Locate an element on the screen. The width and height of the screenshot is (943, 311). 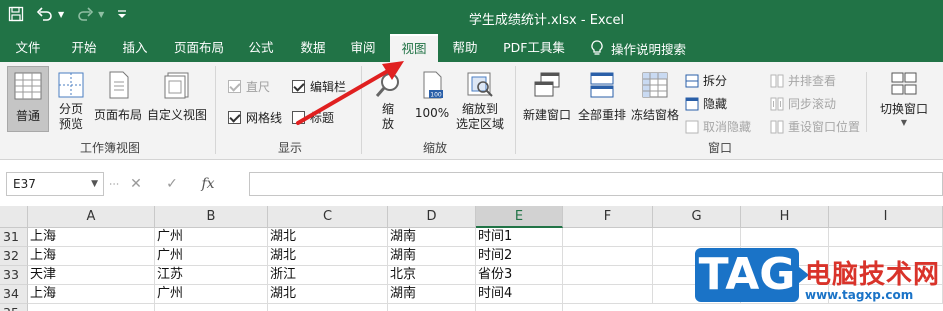
hide-window-button: 隐藏 is located at coordinates (706, 103).